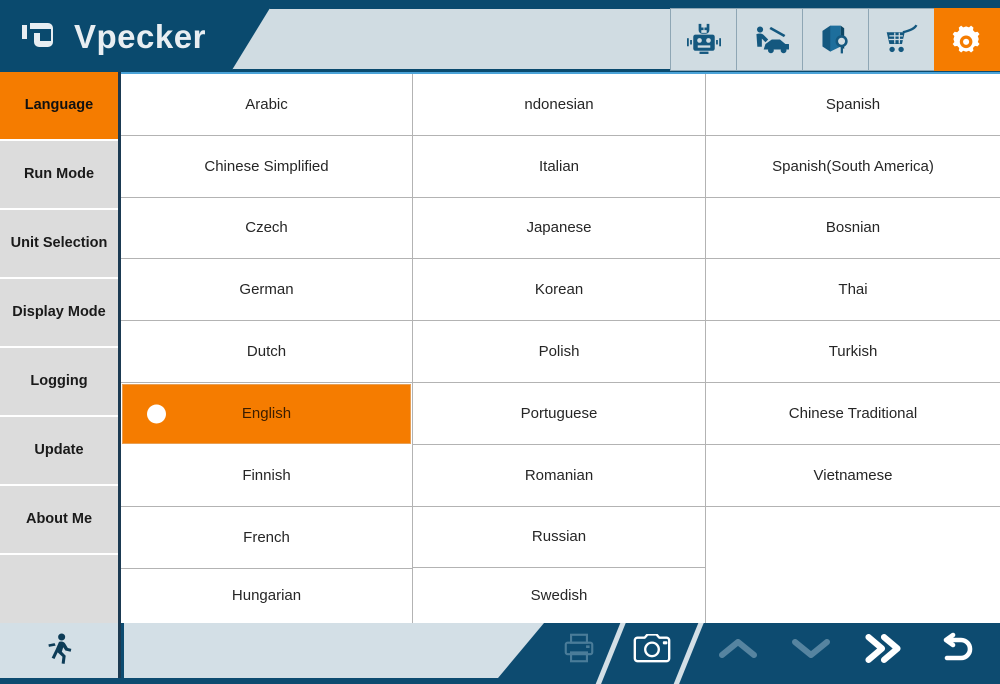  I want to click on language-option: Italian, so click(559, 166).